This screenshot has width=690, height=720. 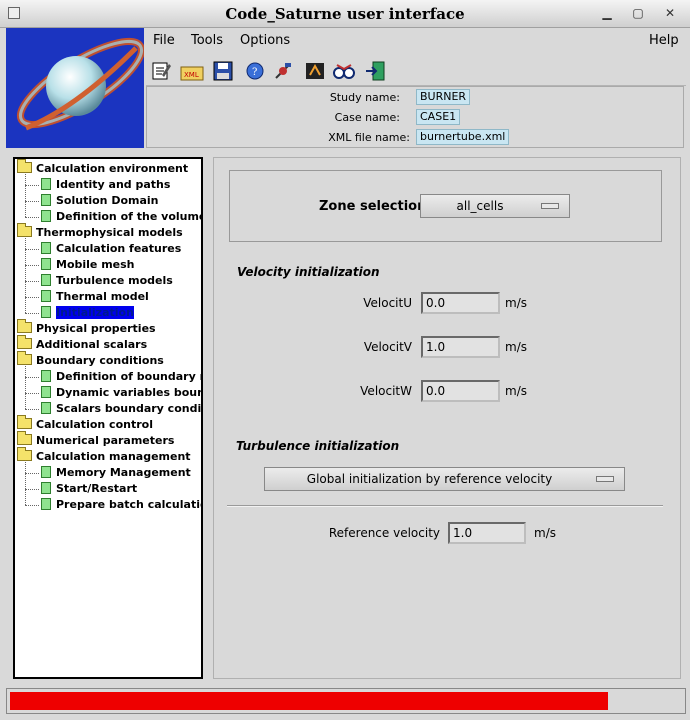 What do you see at coordinates (88, 265) in the screenshot?
I see `tree-item: Mobile mesh` at bounding box center [88, 265].